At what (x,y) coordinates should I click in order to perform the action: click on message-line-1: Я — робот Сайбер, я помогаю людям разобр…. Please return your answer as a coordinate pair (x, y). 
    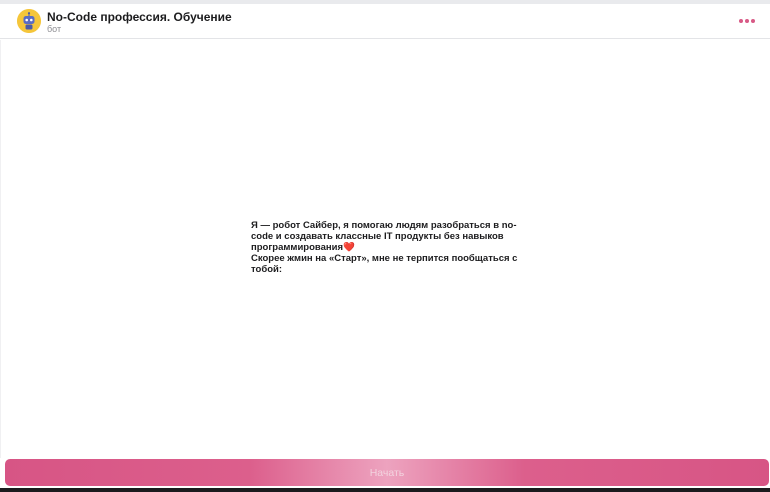
    Looking at the image, I should click on (384, 236).